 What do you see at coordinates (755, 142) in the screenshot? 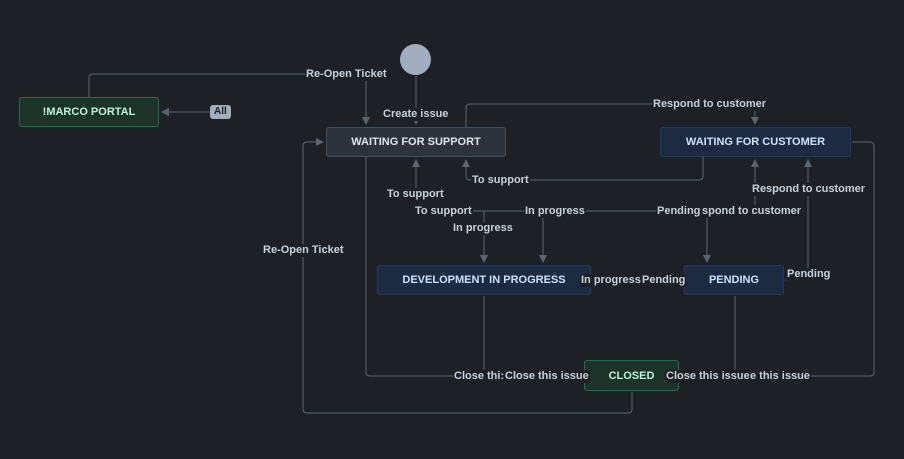
I see `status-waiting-for-customer: WAITING FOR CUSTOMER` at bounding box center [755, 142].